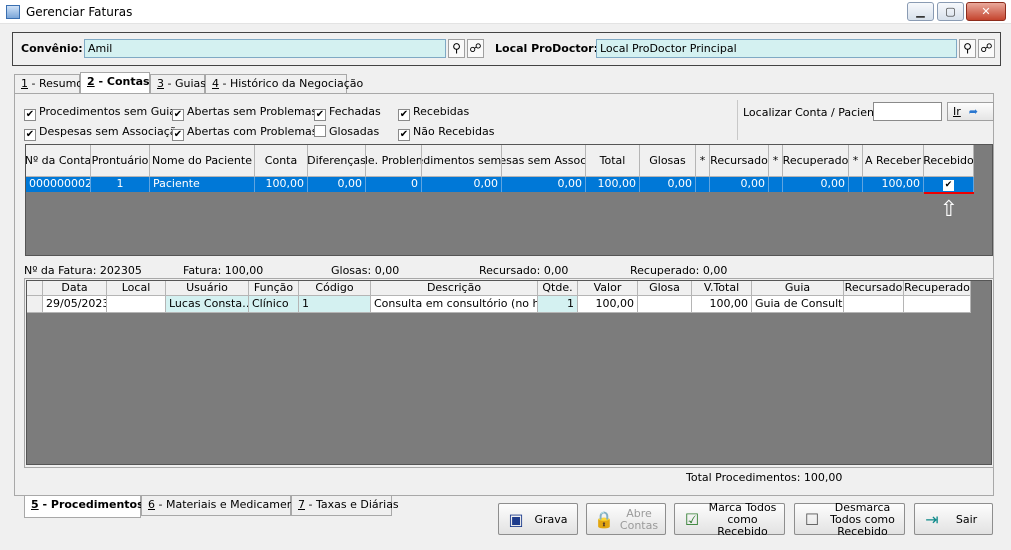 The image size is (1011, 550). I want to click on col-header: Nome do Paciente, so click(202, 161).